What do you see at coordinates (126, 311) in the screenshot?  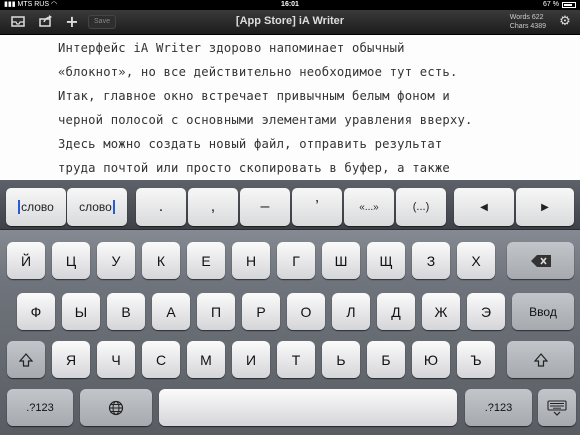 I see `key-row2: В` at bounding box center [126, 311].